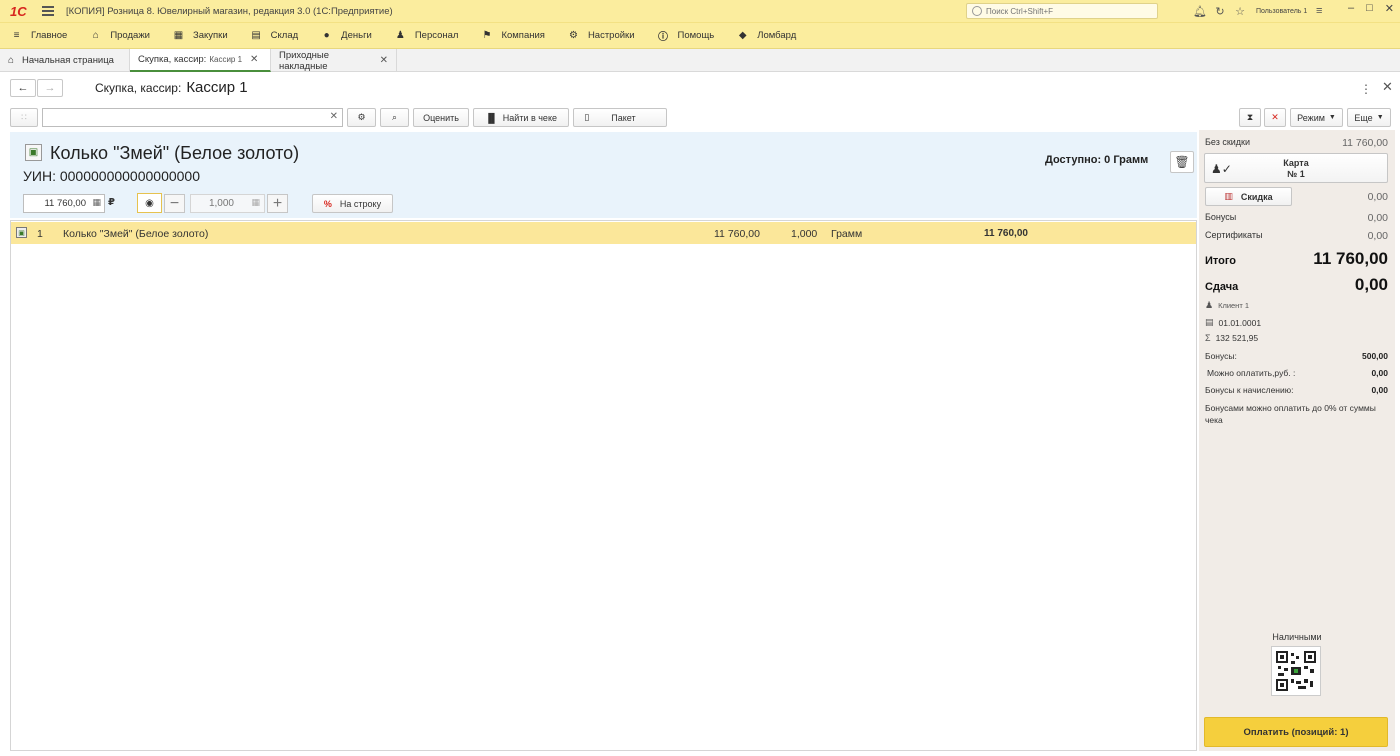 This screenshot has width=1400, height=756. I want to click on minus-icon: −, so click(174, 203).